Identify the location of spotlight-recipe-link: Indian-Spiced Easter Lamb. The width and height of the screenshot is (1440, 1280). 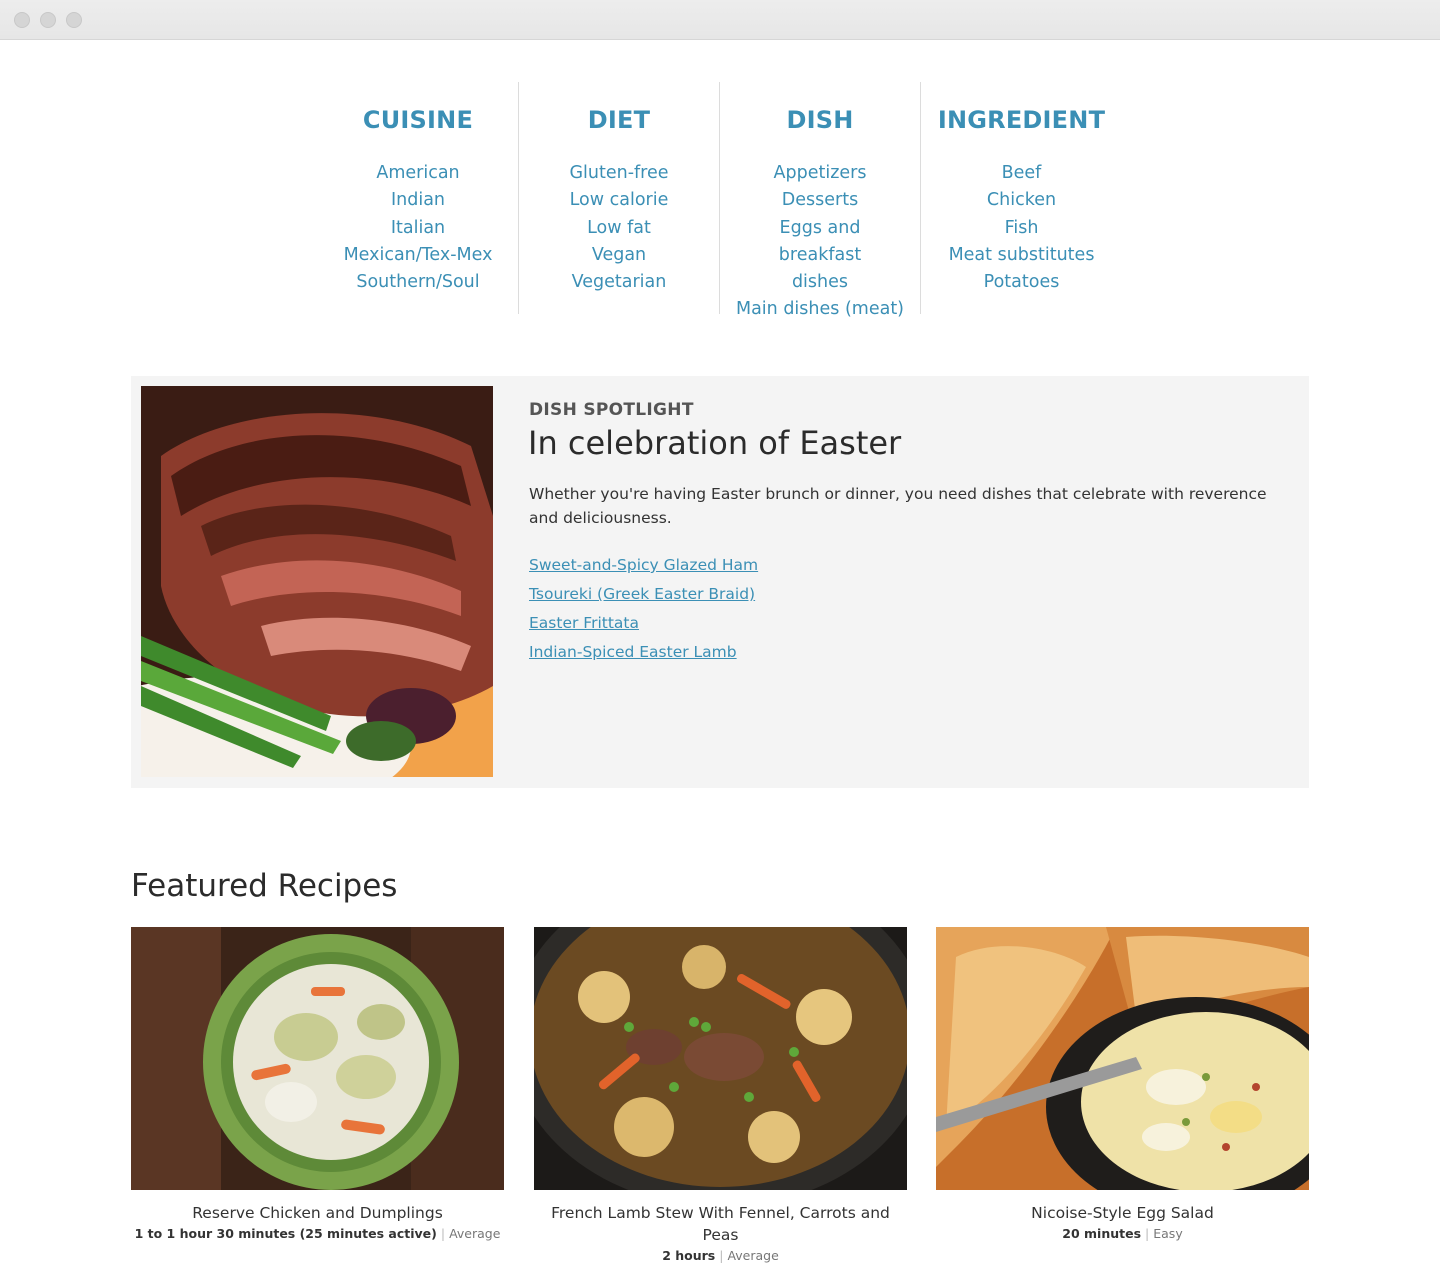
(633, 652).